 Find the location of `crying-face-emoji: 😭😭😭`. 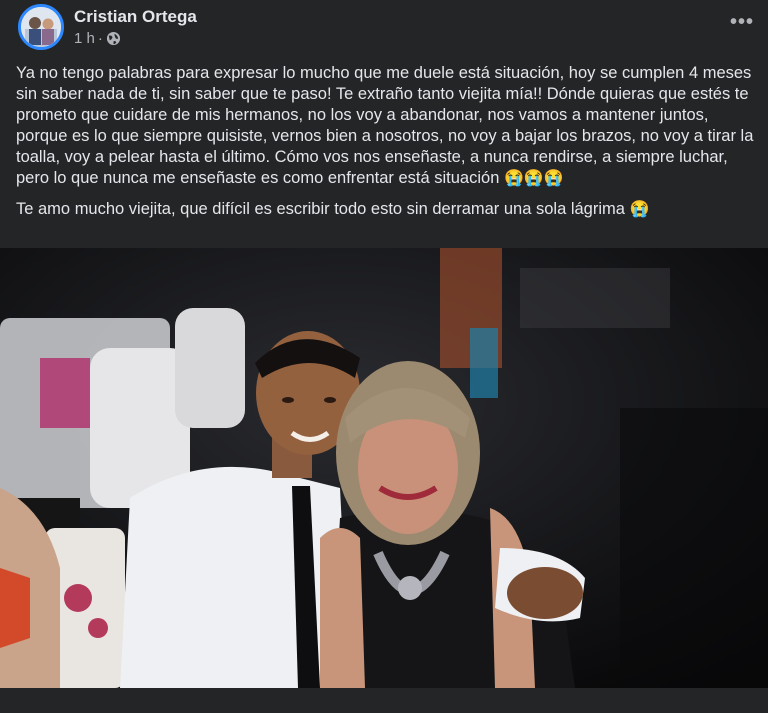

crying-face-emoji: 😭😭😭 is located at coordinates (533, 178).